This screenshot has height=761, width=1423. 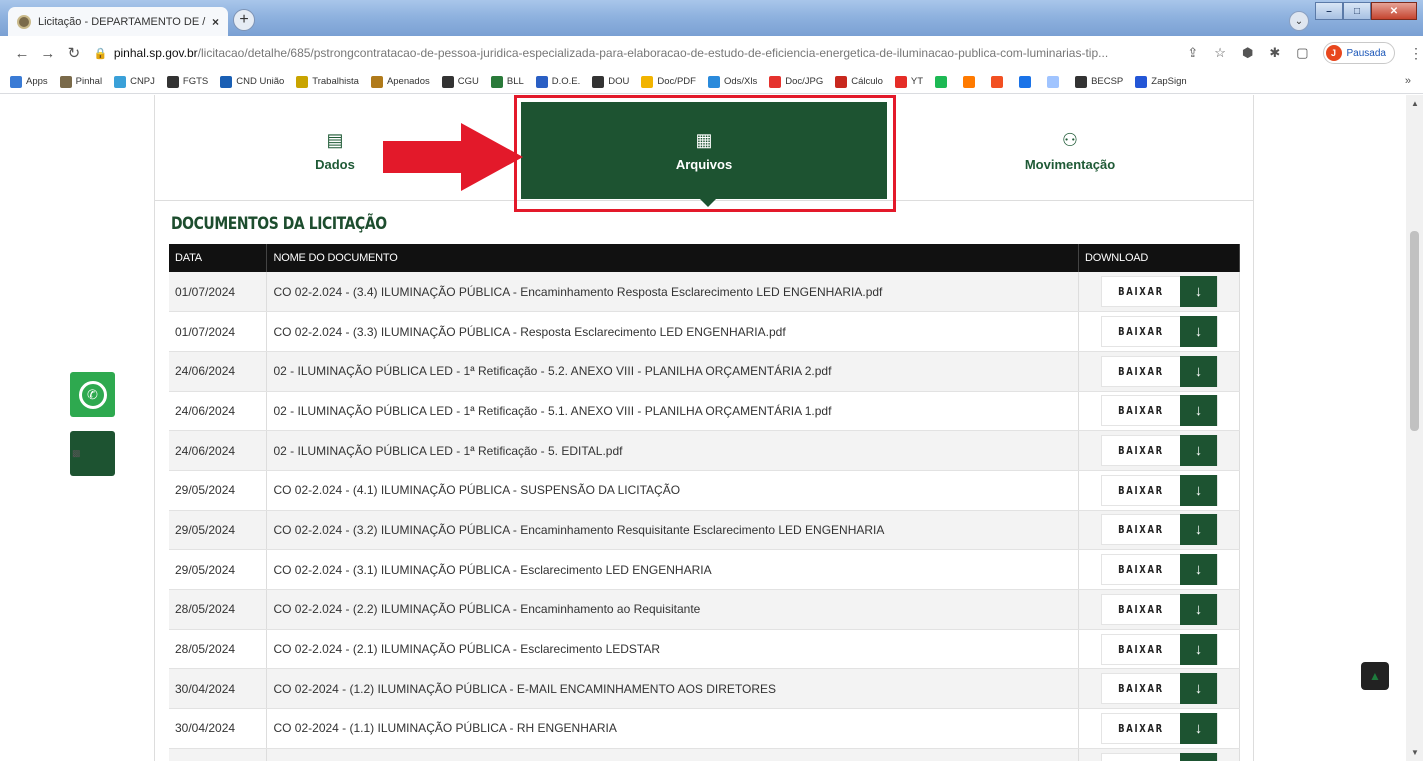 What do you see at coordinates (335, 164) in the screenshot?
I see `tab-dados-label: Dados` at bounding box center [335, 164].